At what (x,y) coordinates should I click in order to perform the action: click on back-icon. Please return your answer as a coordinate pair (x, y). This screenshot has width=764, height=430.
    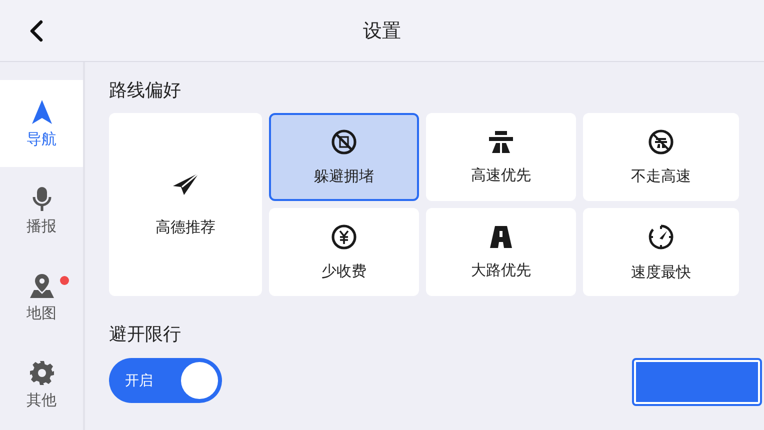
    Looking at the image, I should click on (36, 31).